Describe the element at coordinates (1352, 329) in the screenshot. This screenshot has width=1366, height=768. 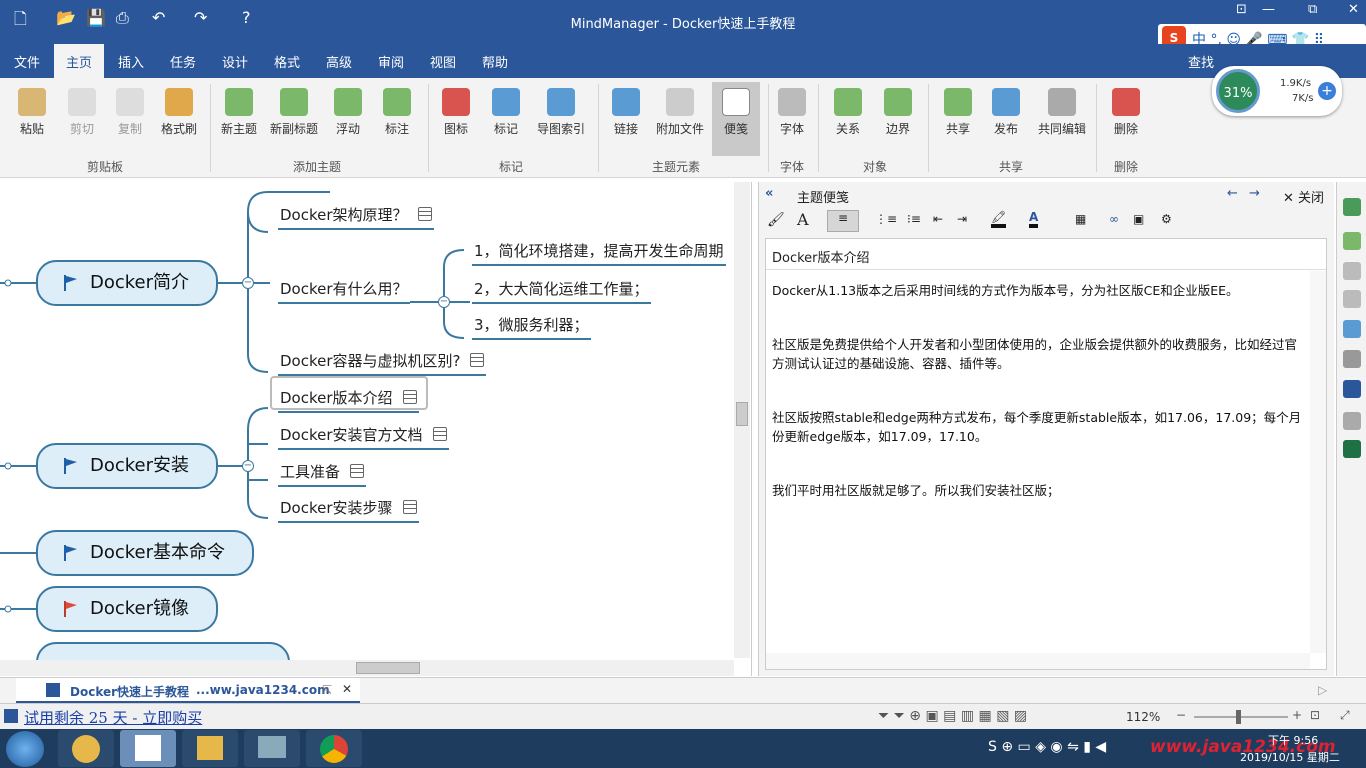
I see `library-icon` at that location.